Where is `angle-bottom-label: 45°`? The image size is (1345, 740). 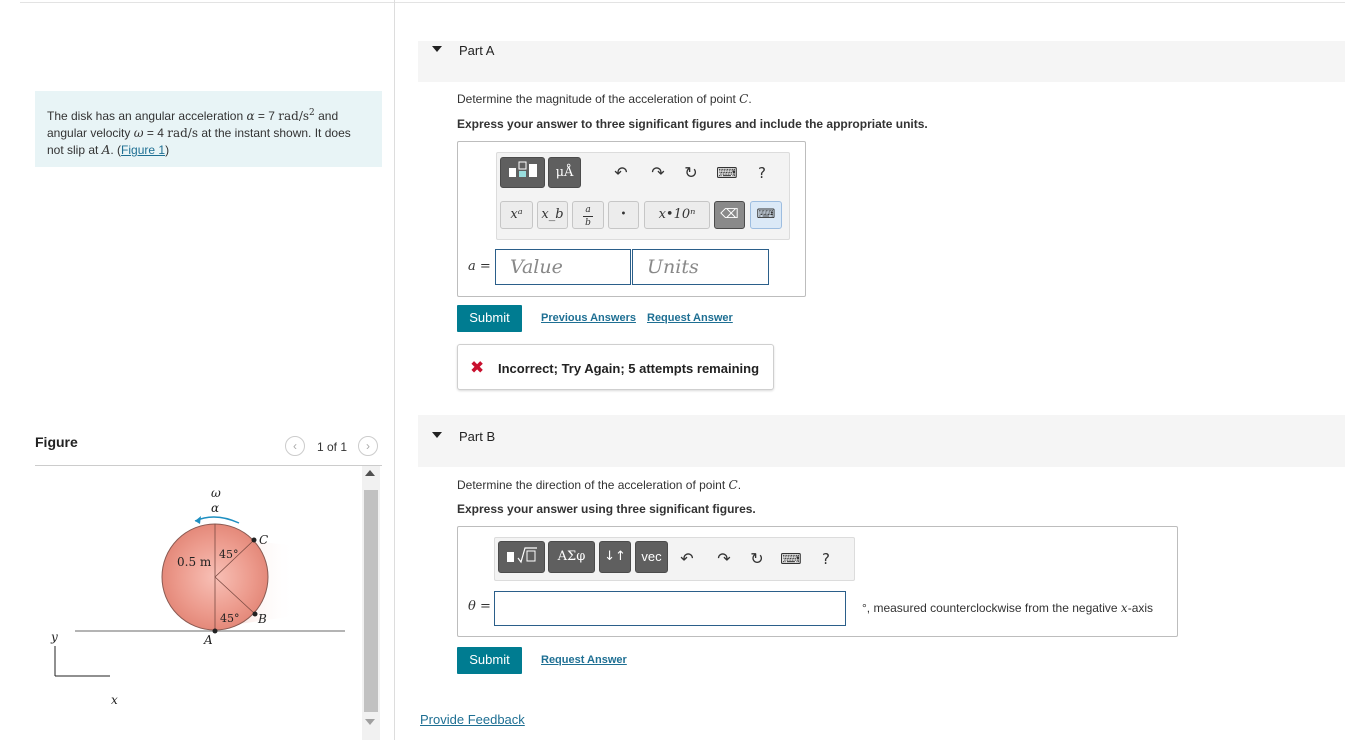 angle-bottom-label: 45° is located at coordinates (230, 618).